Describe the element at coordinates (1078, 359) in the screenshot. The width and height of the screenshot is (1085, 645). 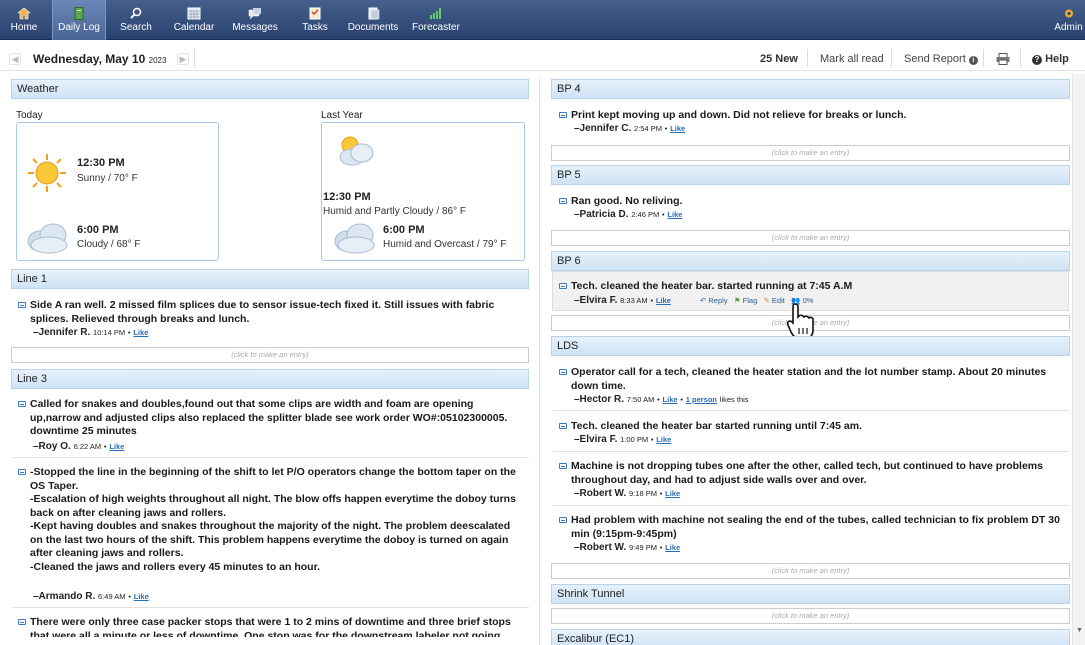
I see `page-scrollbar: ▼` at that location.